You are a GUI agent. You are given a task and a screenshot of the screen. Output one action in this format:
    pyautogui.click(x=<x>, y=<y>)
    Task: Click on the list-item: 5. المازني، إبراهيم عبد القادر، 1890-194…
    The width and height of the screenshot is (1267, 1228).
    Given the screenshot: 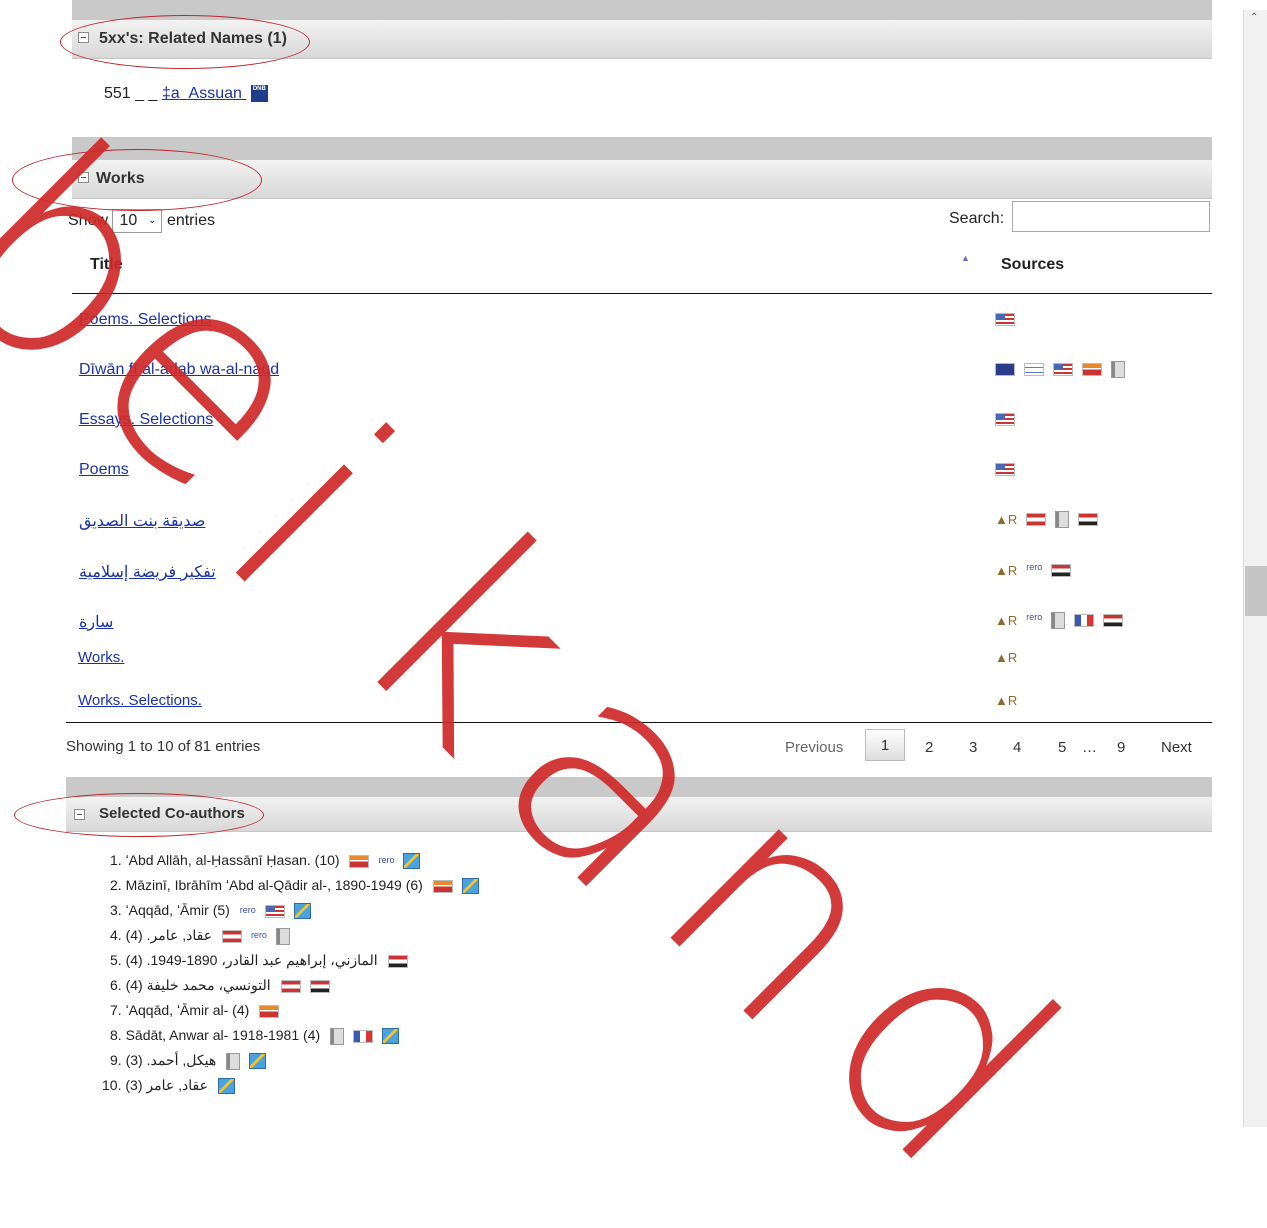 What is the action you would take?
    pyautogui.click(x=299, y=960)
    